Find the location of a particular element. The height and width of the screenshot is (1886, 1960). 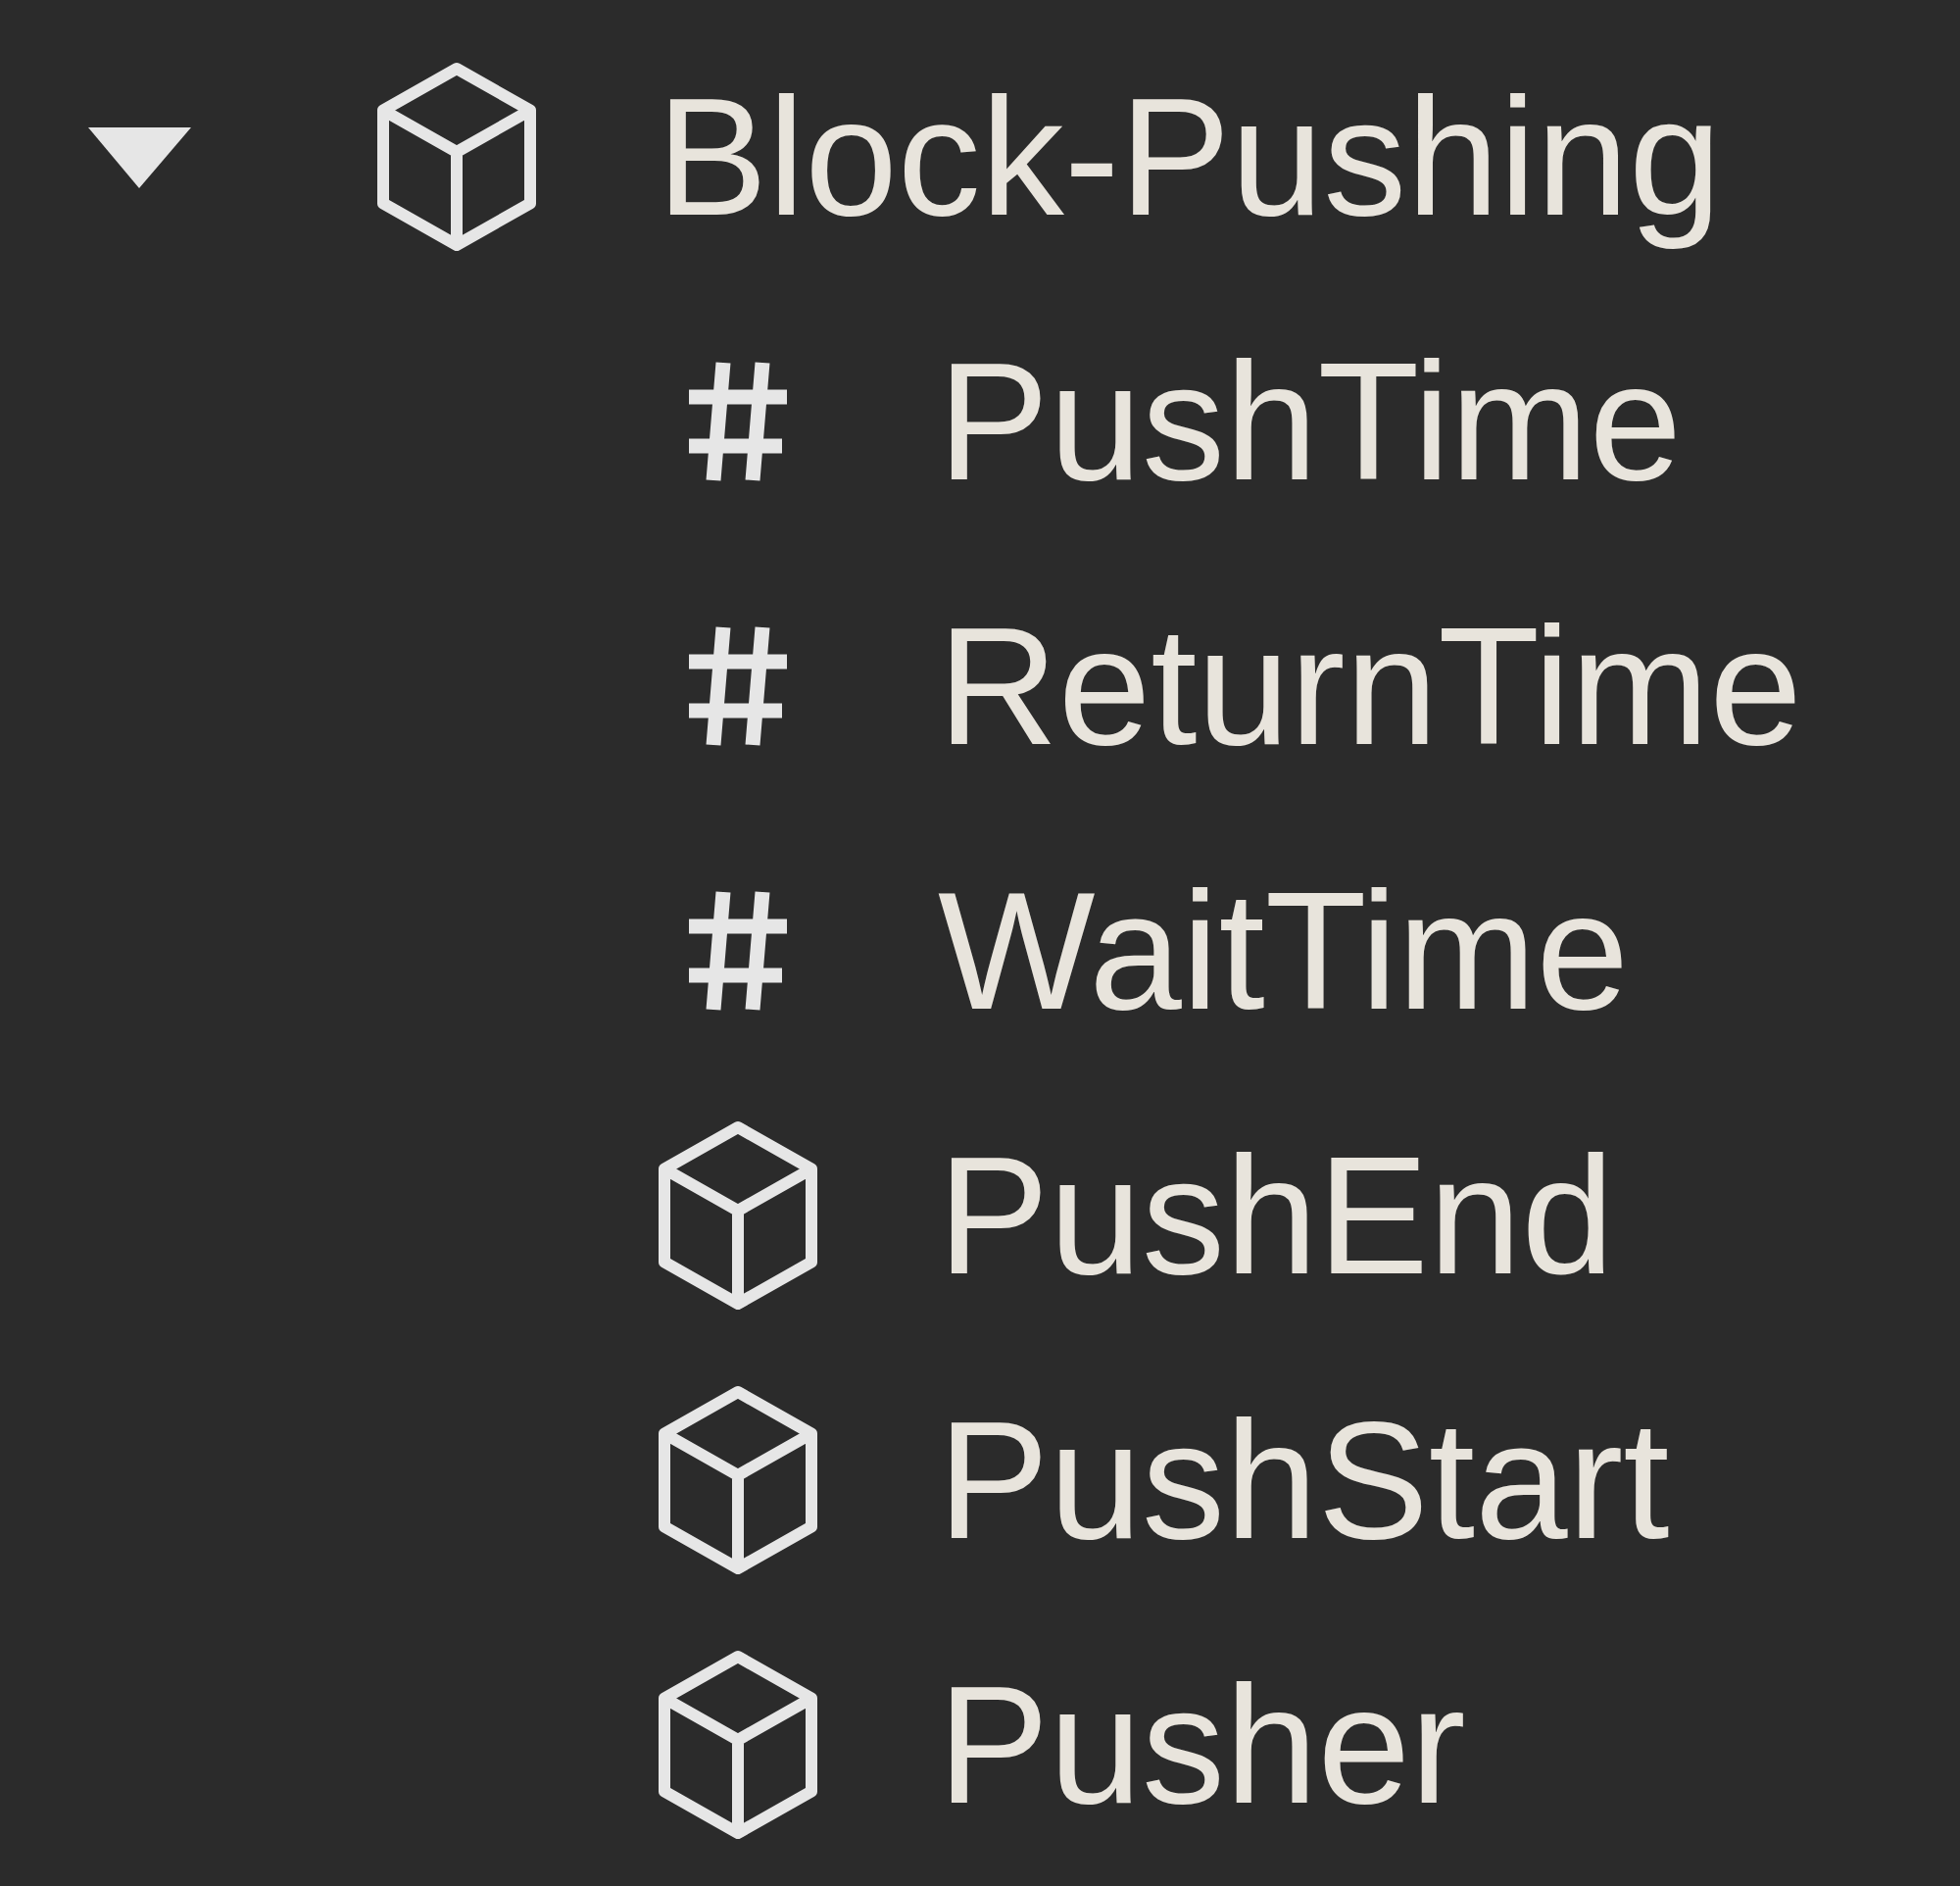

tree-item: PushStart is located at coordinates (1304, 1480).